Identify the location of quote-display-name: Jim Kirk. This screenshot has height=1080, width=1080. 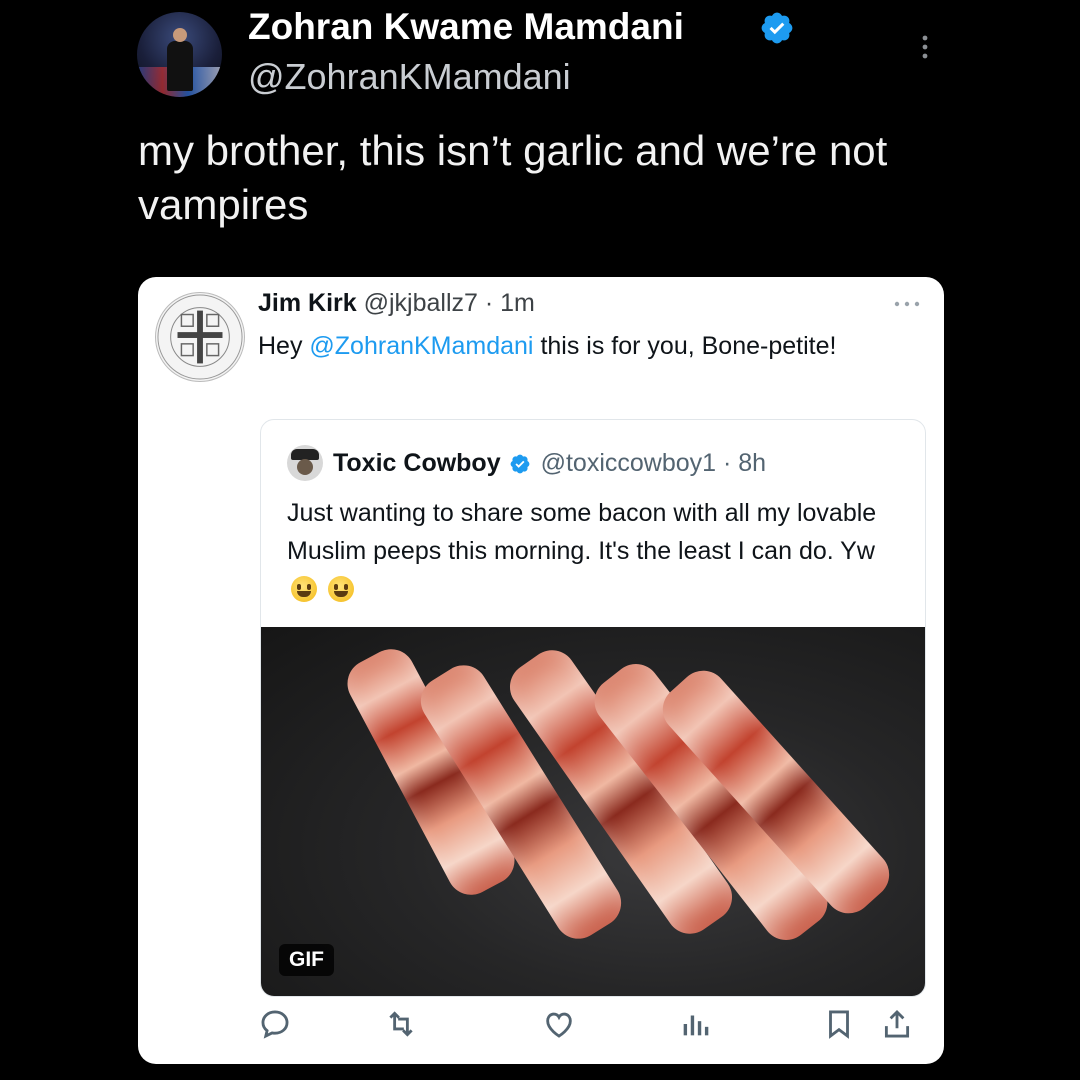
(307, 303).